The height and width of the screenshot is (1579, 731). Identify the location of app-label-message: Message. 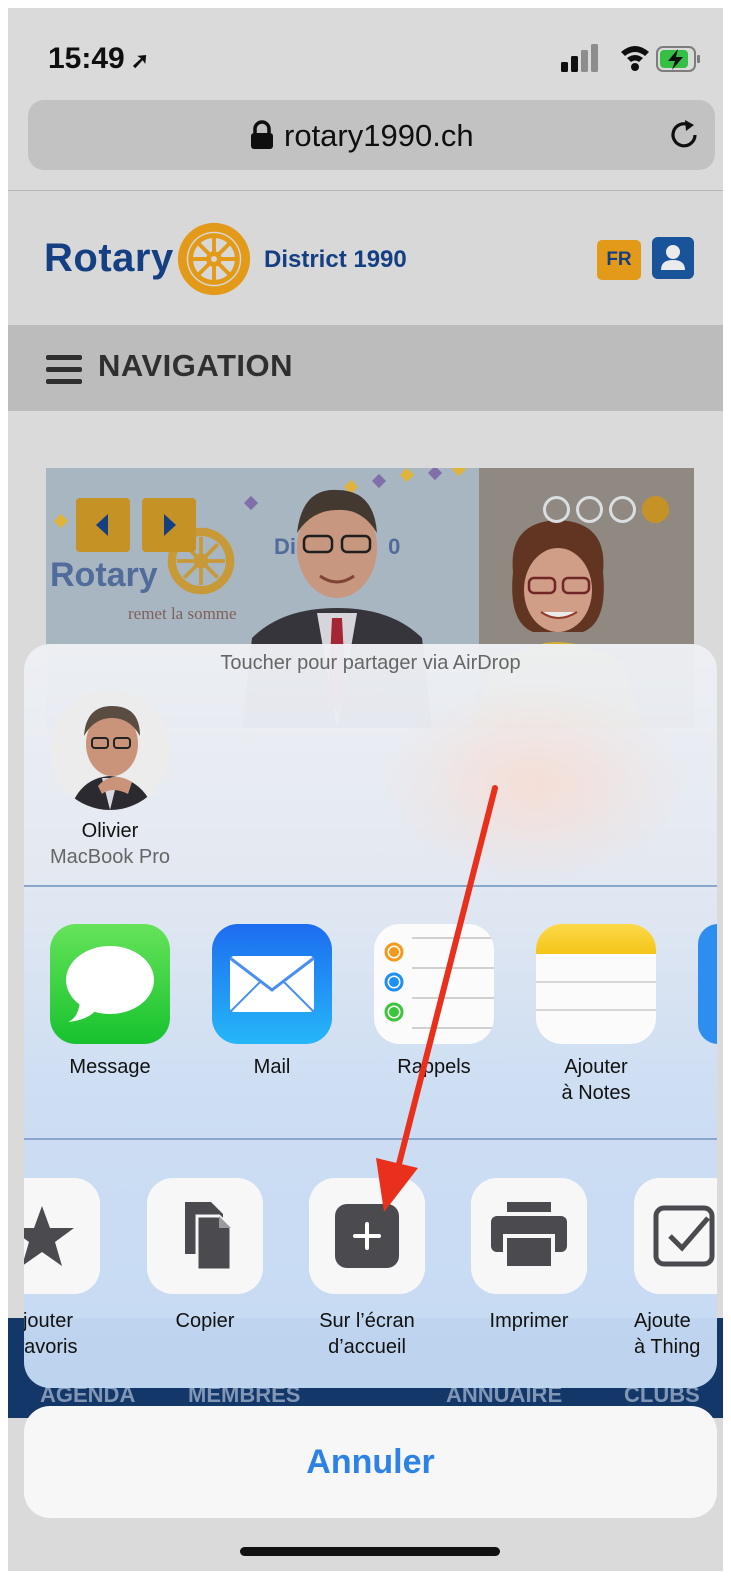
(110, 1067).